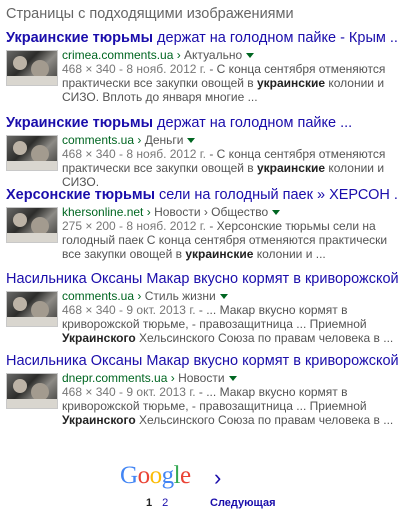 The height and width of the screenshot is (515, 400). What do you see at coordinates (213, 55) in the screenshot?
I see `result-url-crumb: Актуально` at bounding box center [213, 55].